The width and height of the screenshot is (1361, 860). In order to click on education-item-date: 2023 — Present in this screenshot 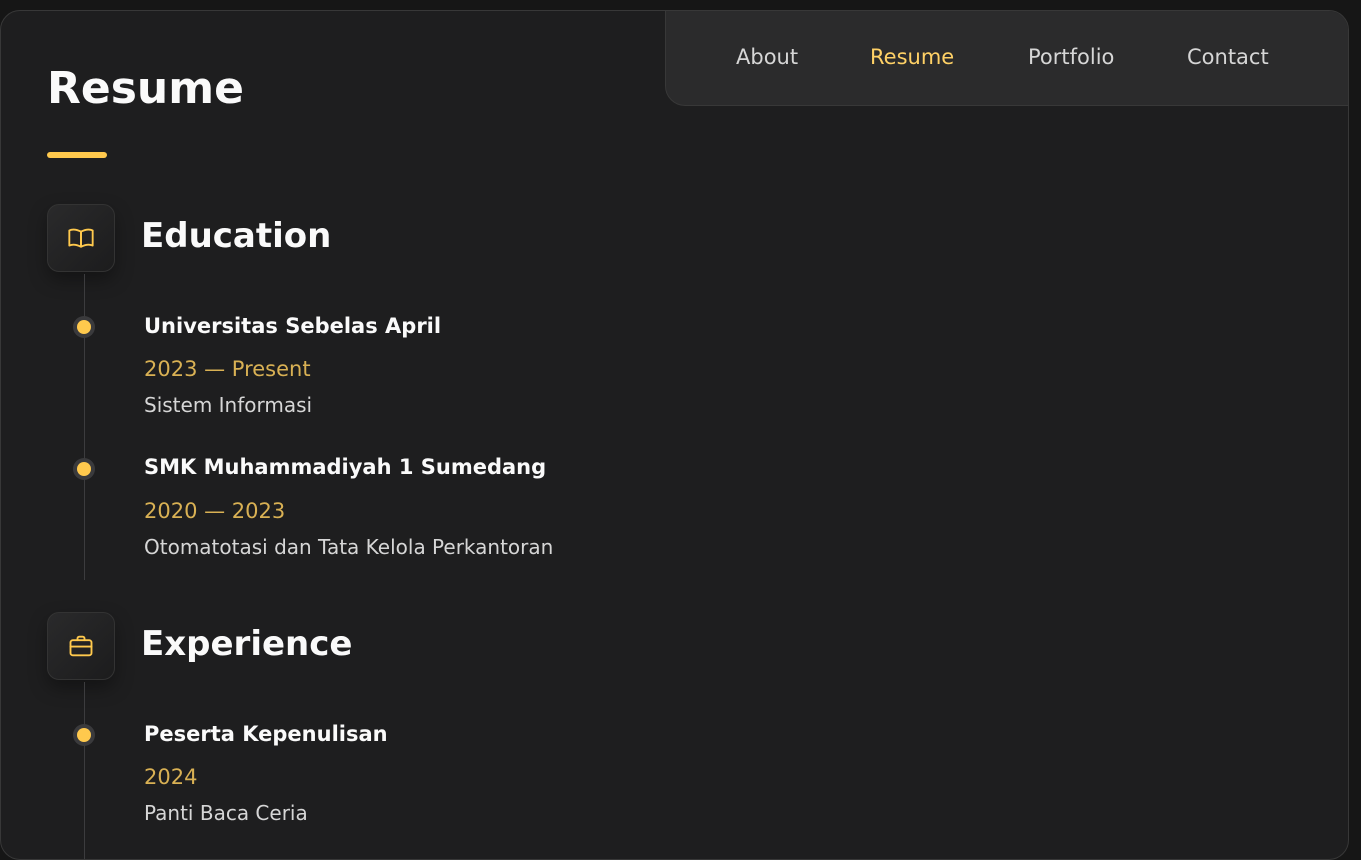, I will do `click(227, 369)`.